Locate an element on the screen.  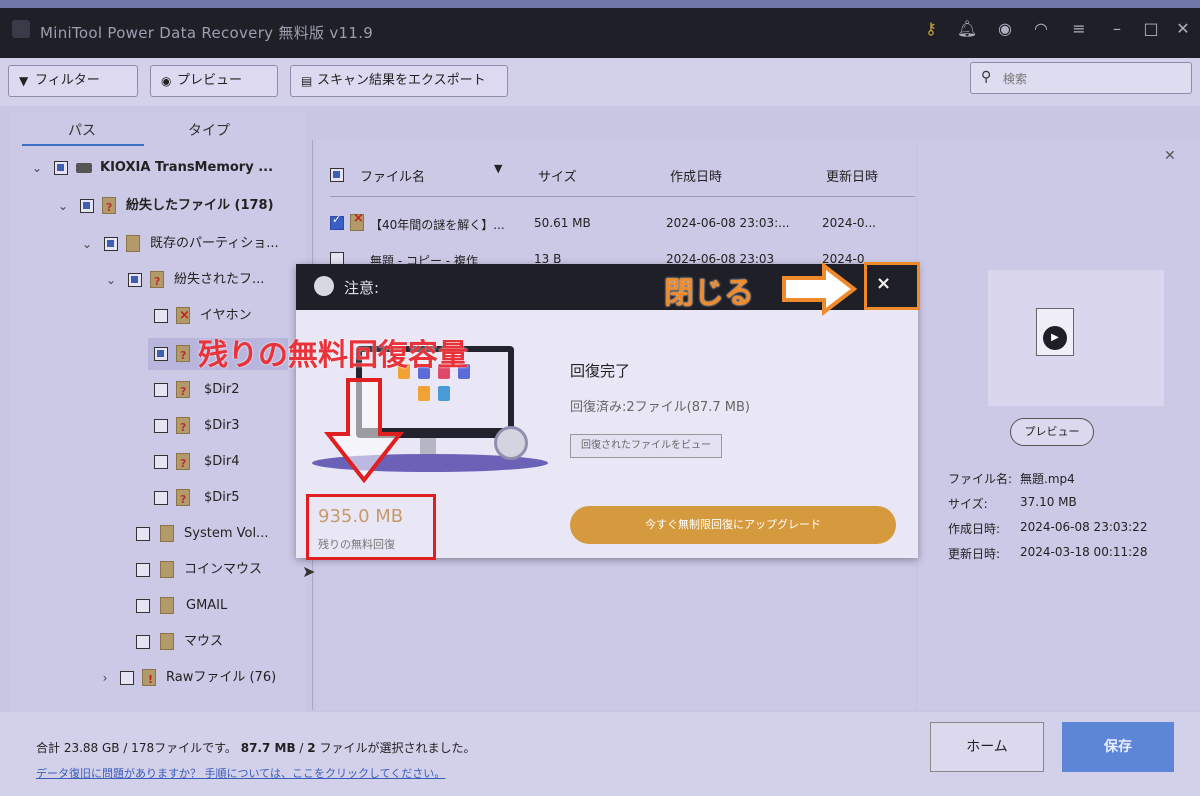
preview-button: ◉ プレビュー is located at coordinates (214, 81).